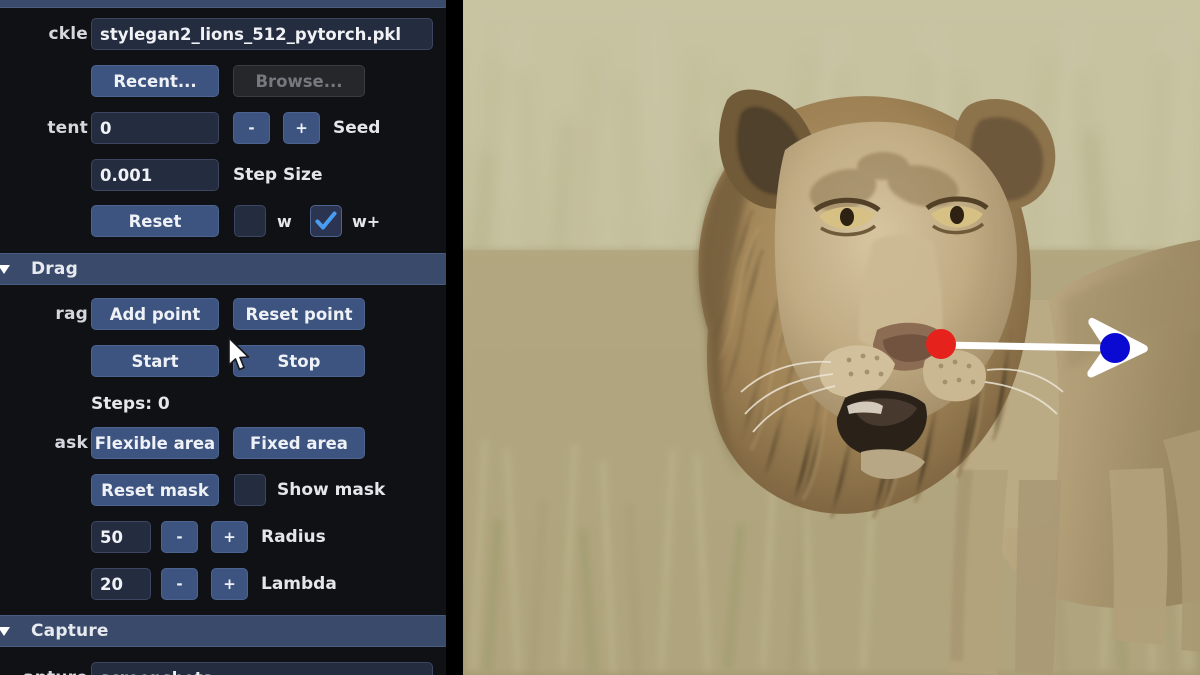  What do you see at coordinates (121, 584) in the screenshot?
I see `lambda-input: 20` at bounding box center [121, 584].